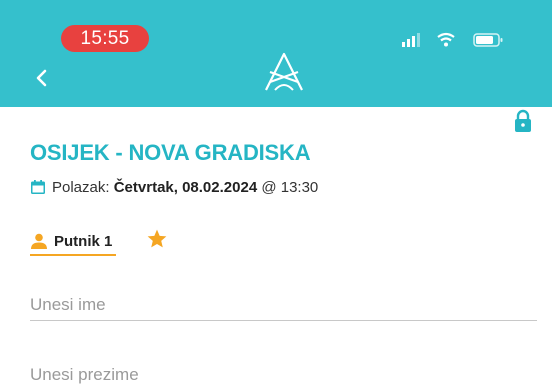  I want to click on battery-icon, so click(488, 40).